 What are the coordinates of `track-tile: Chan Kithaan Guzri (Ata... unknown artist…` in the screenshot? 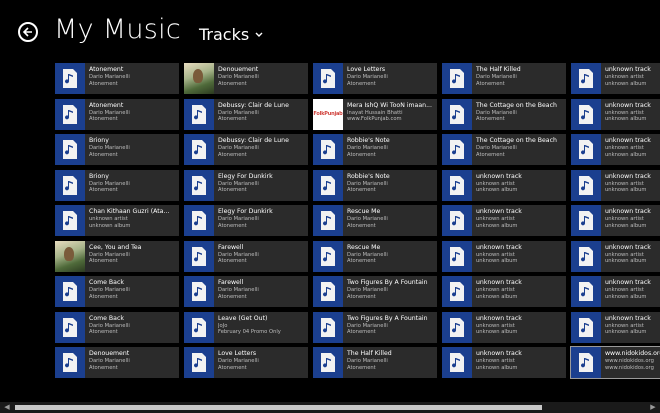 It's located at (117, 220).